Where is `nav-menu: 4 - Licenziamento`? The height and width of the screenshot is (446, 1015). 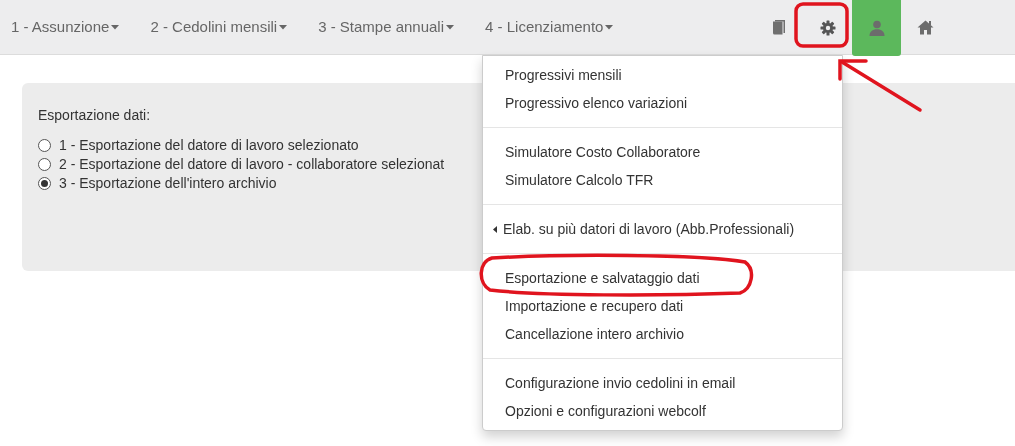 nav-menu: 4 - Licenziamento is located at coordinates (549, 27).